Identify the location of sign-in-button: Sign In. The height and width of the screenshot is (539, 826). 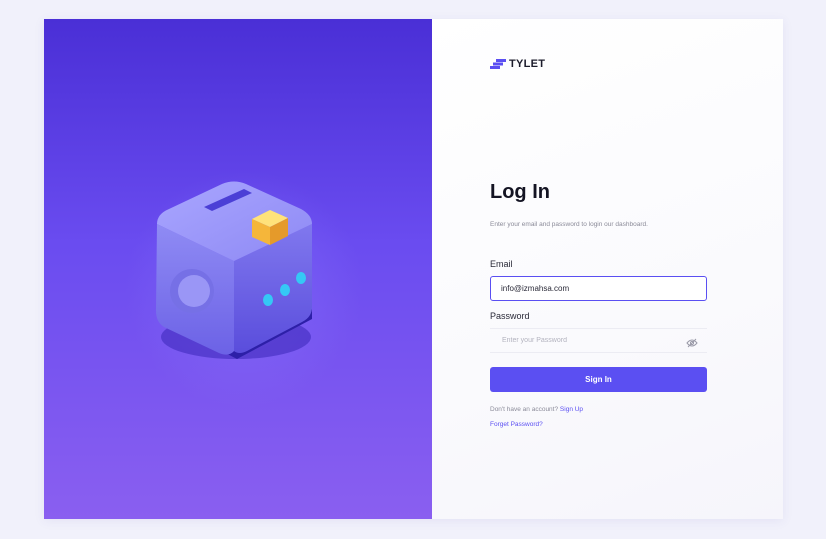
(598, 379).